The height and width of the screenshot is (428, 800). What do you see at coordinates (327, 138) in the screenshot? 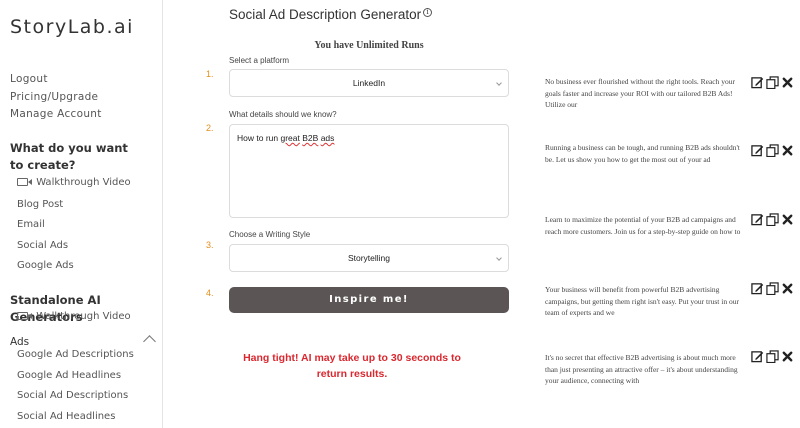
I see `details-text: ads` at bounding box center [327, 138].